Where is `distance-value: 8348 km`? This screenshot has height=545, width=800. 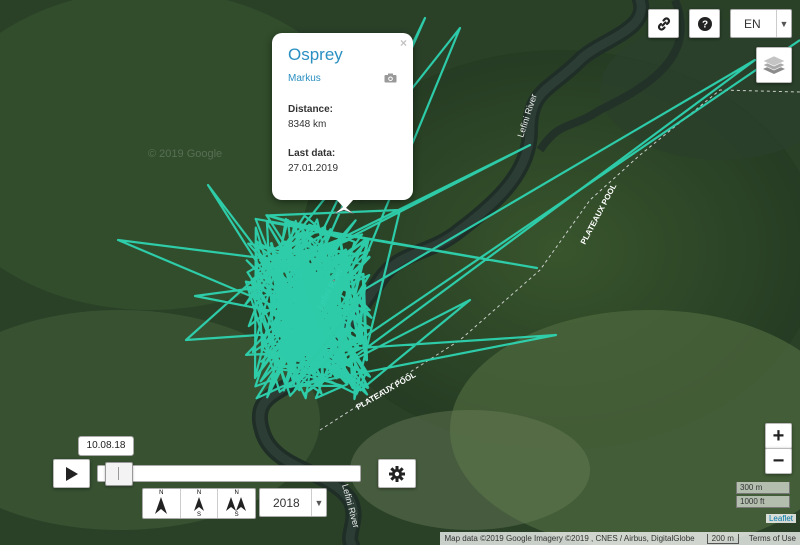
distance-value: 8348 km is located at coordinates (307, 124).